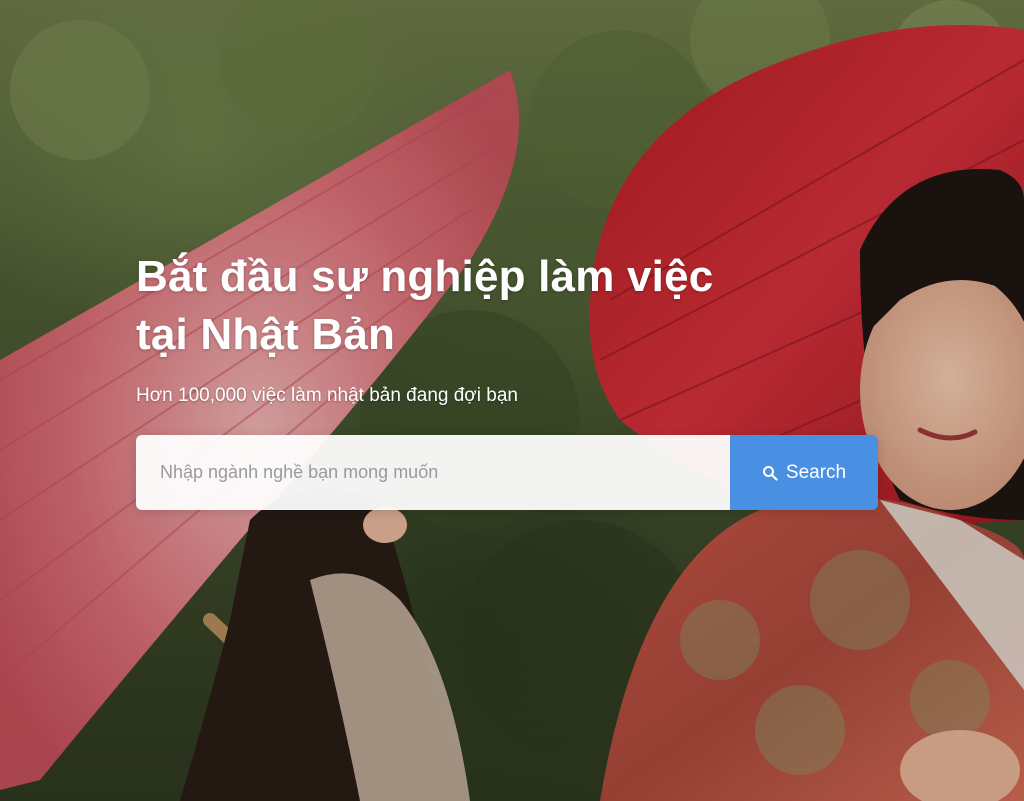 This screenshot has height=801, width=1024. Describe the element at coordinates (266, 334) in the screenshot. I see `hero-headline-line2: tại Nhật Bản` at that location.